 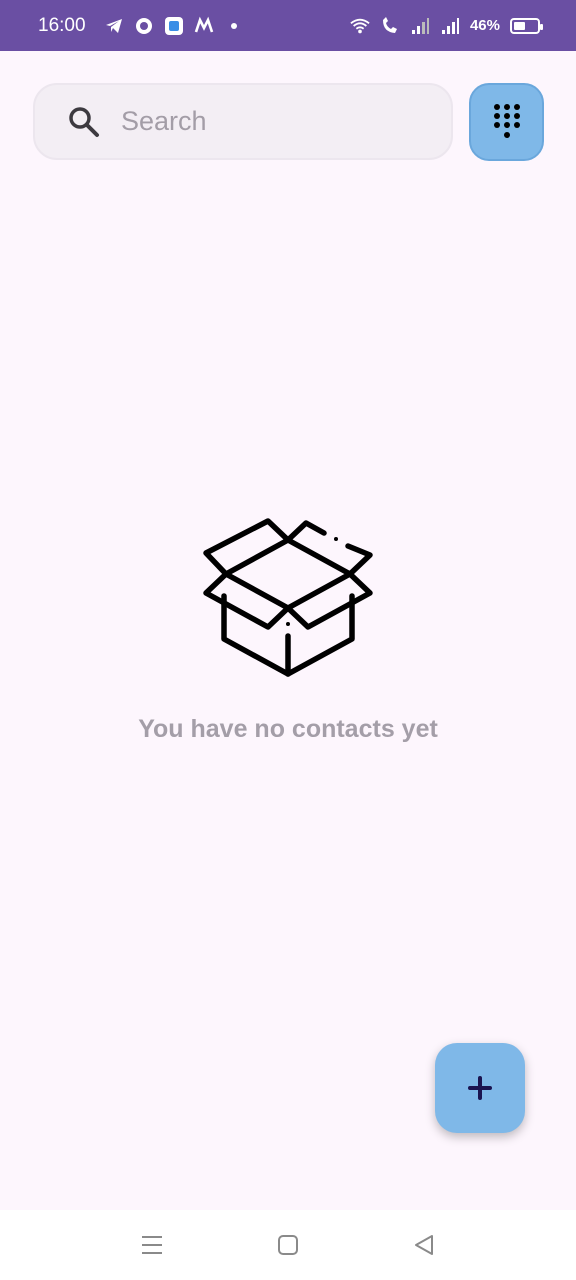 I want to click on telegram-icon, so click(x=113, y=25).